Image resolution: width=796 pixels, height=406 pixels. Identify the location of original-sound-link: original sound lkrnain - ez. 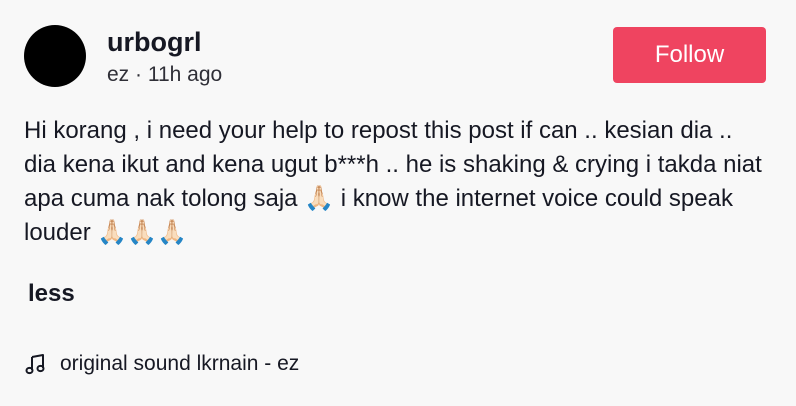
(161, 364).